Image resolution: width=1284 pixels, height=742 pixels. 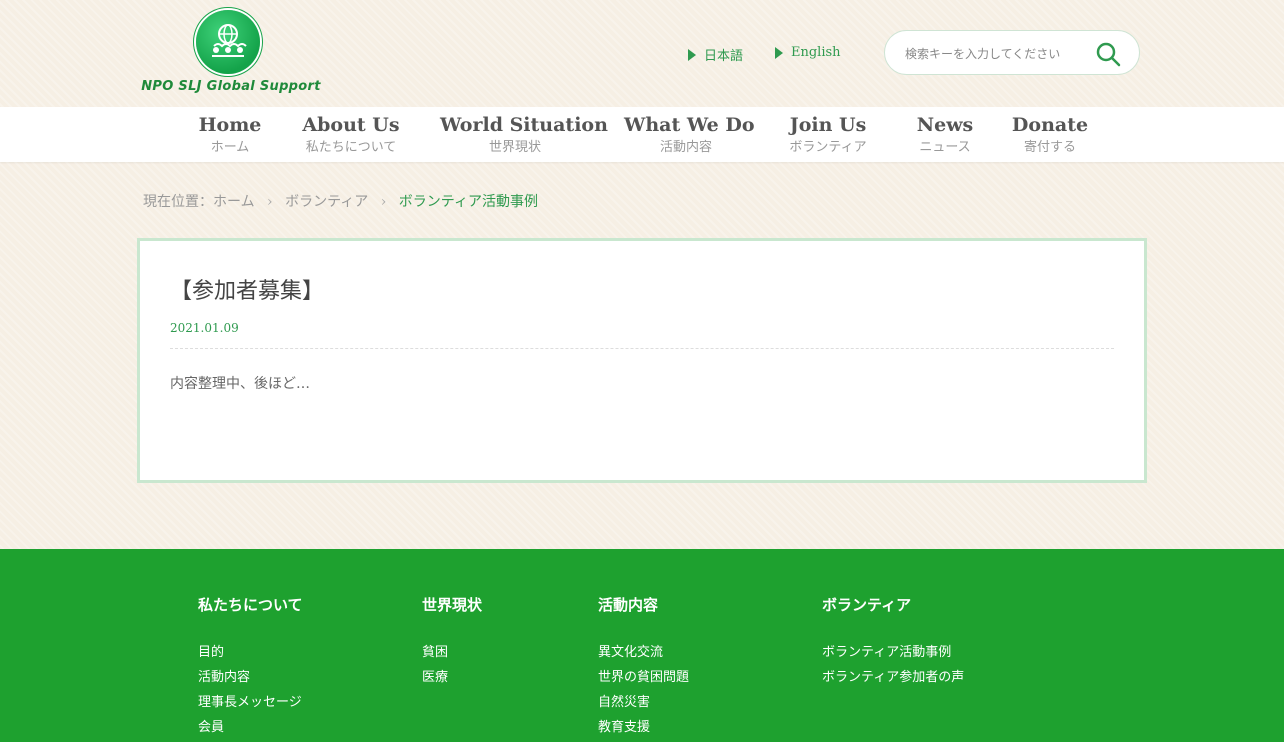 I want to click on footer-link: 教育支援, so click(x=643, y=727).